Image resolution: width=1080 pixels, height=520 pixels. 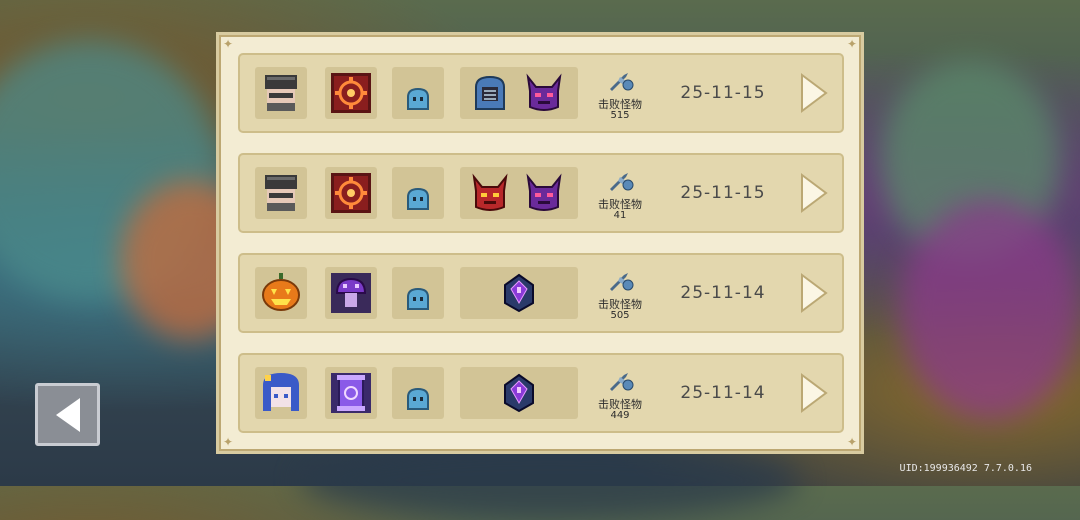 What do you see at coordinates (490, 92) in the screenshot?
I see `blue-knight-helmet-icon` at bounding box center [490, 92].